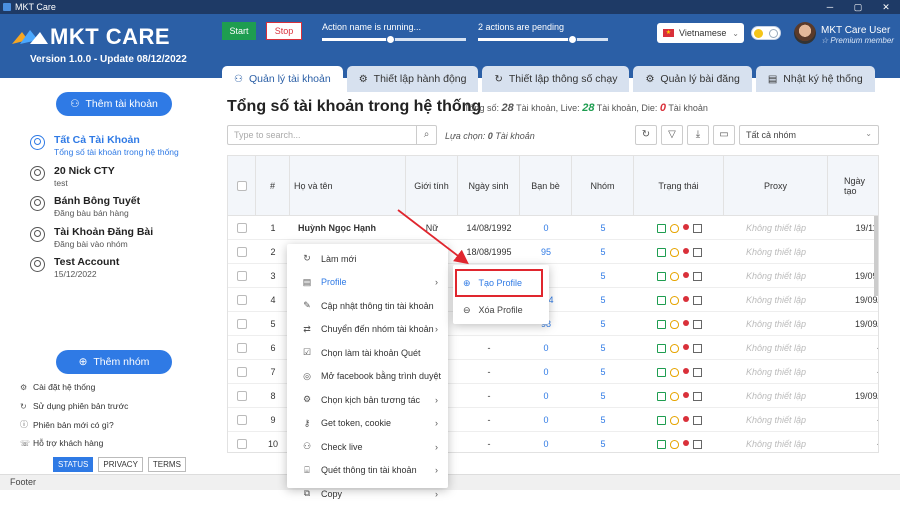 The width and height of the screenshot is (900, 505). What do you see at coordinates (412, 79) in the screenshot?
I see `tab-action-settings: ⚙ Thiết lập hành động` at bounding box center [412, 79].